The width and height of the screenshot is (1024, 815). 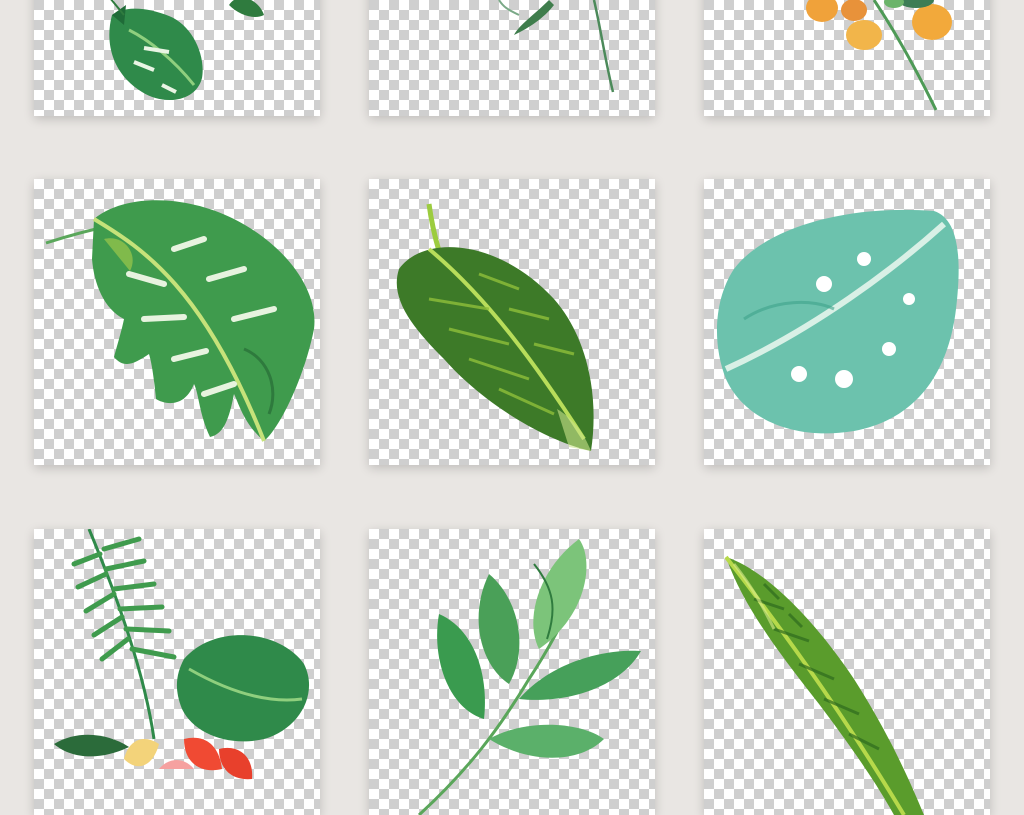 What do you see at coordinates (182, 654) in the screenshot?
I see `palm-and-flowers-bouquet` at bounding box center [182, 654].